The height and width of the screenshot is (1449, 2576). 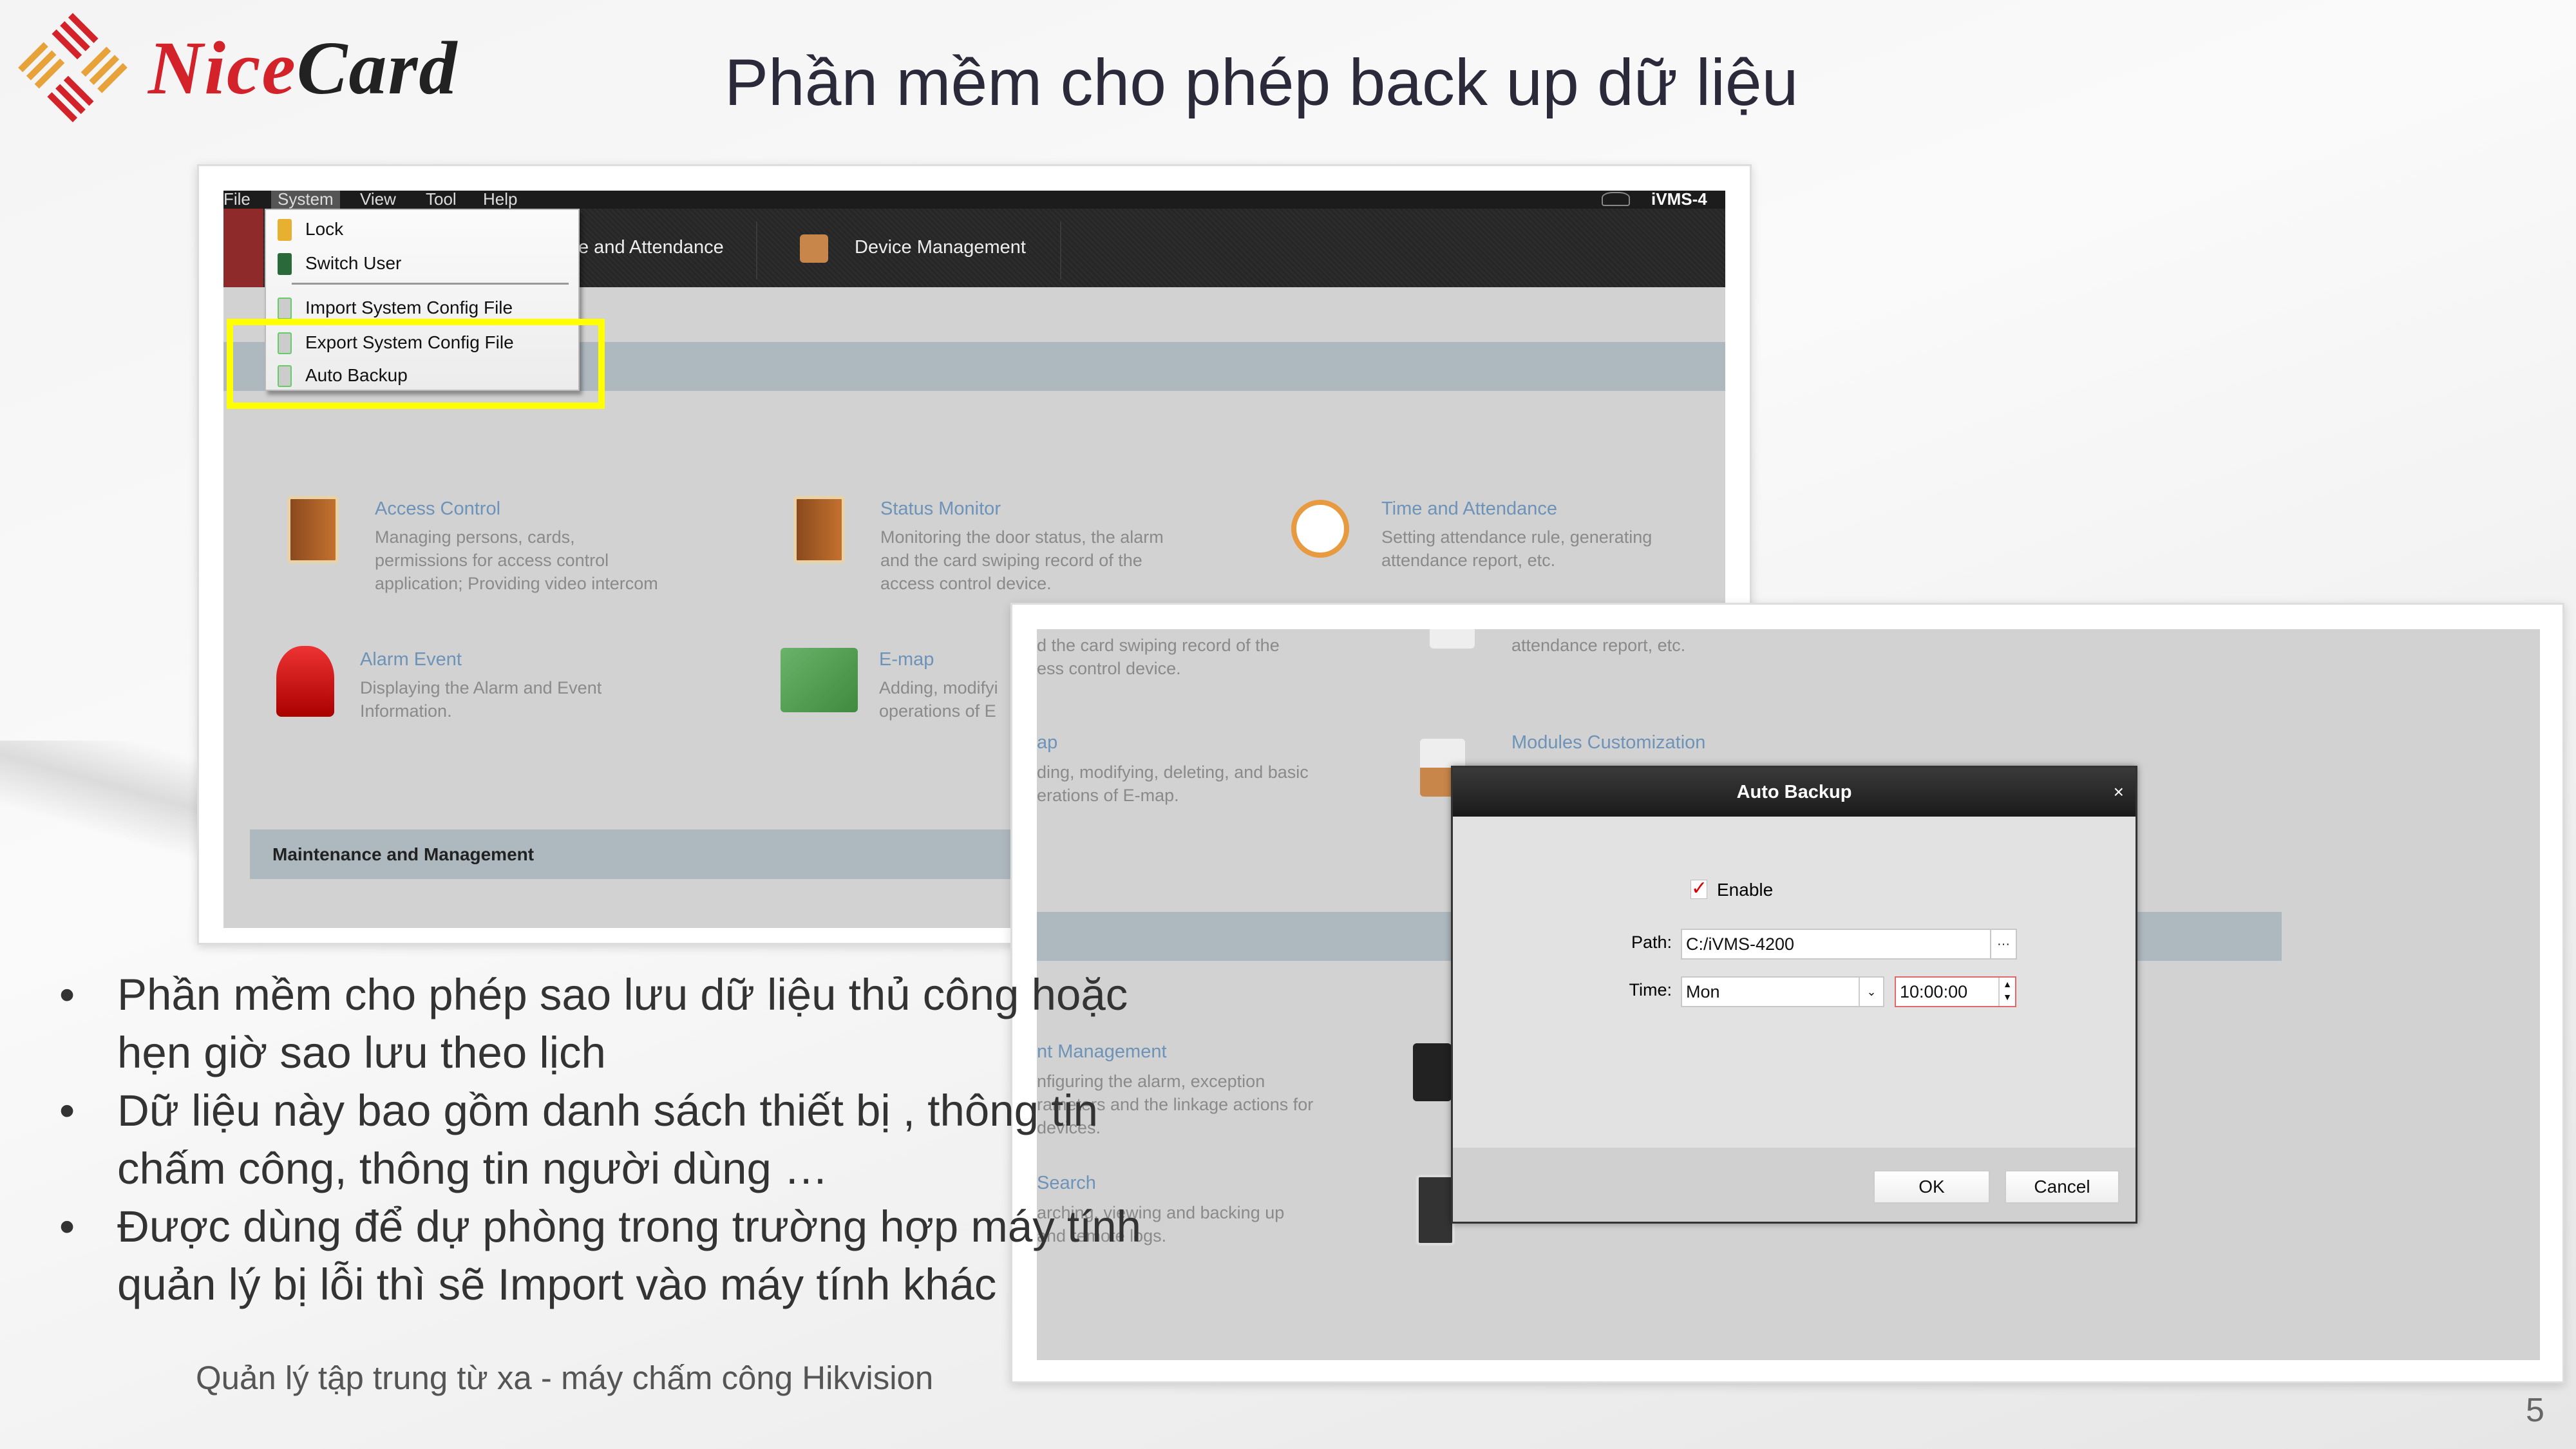 I want to click on module-title: Access Control, so click(x=437, y=509).